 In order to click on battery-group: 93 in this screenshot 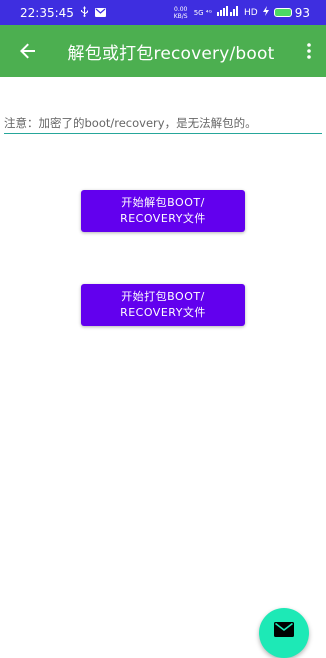, I will do `click(291, 12)`.